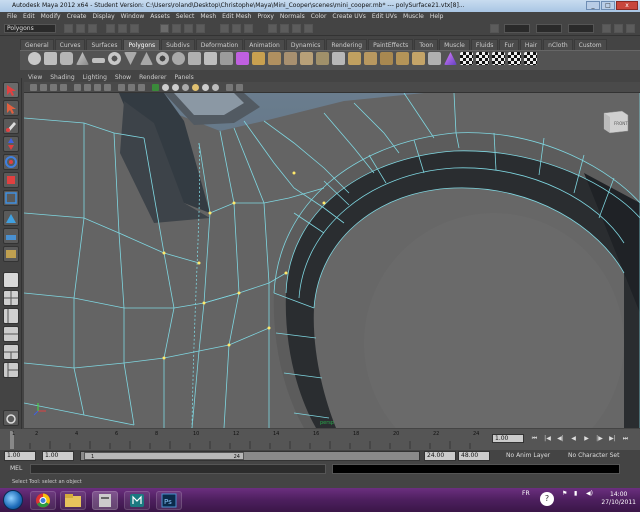 Image resolution: width=640 pixels, height=512 pixels. What do you see at coordinates (155, 87) in the screenshot?
I see `wireframe-icon` at bounding box center [155, 87].